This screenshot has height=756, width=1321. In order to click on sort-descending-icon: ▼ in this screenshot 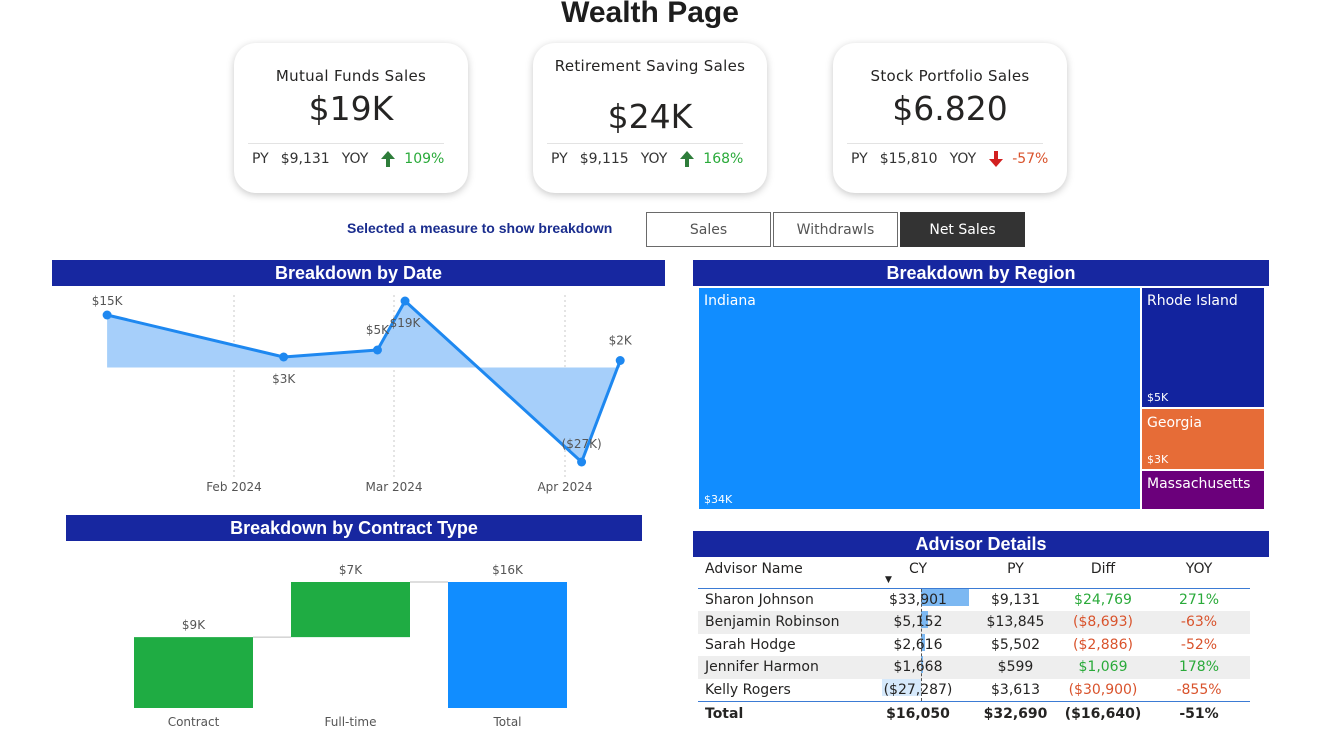, I will do `click(888, 580)`.